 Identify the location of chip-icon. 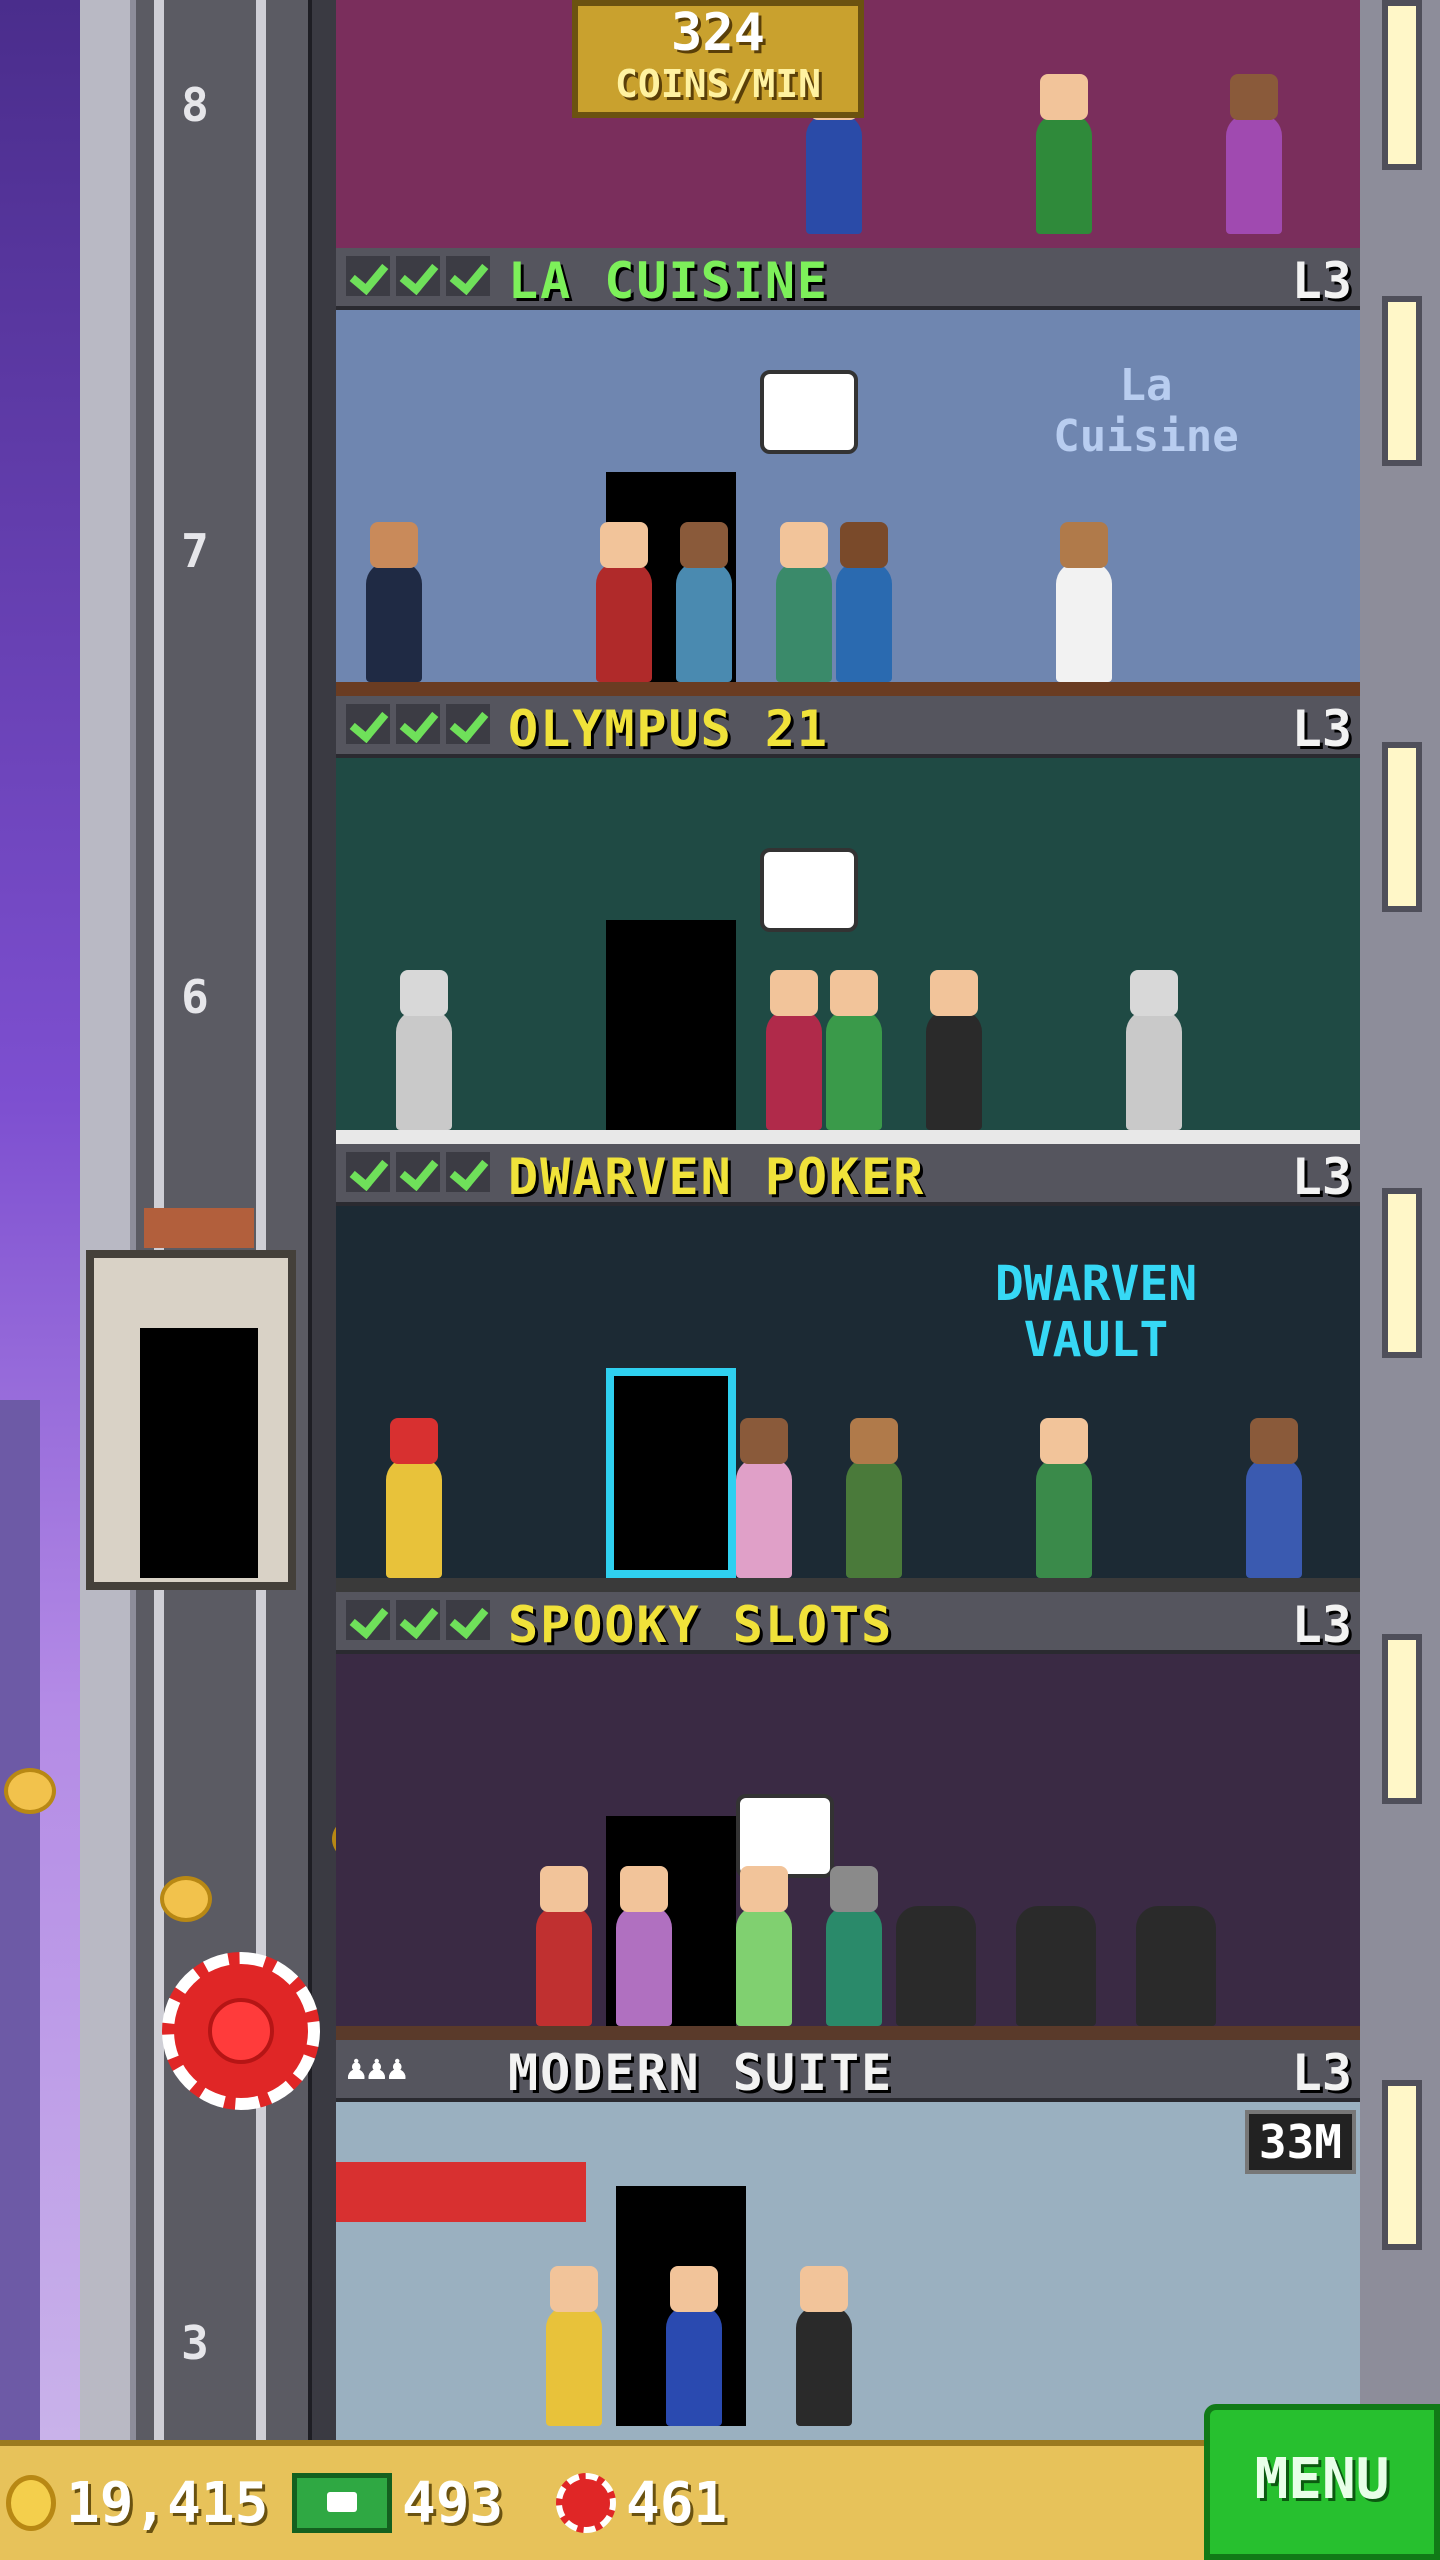
(586, 2503).